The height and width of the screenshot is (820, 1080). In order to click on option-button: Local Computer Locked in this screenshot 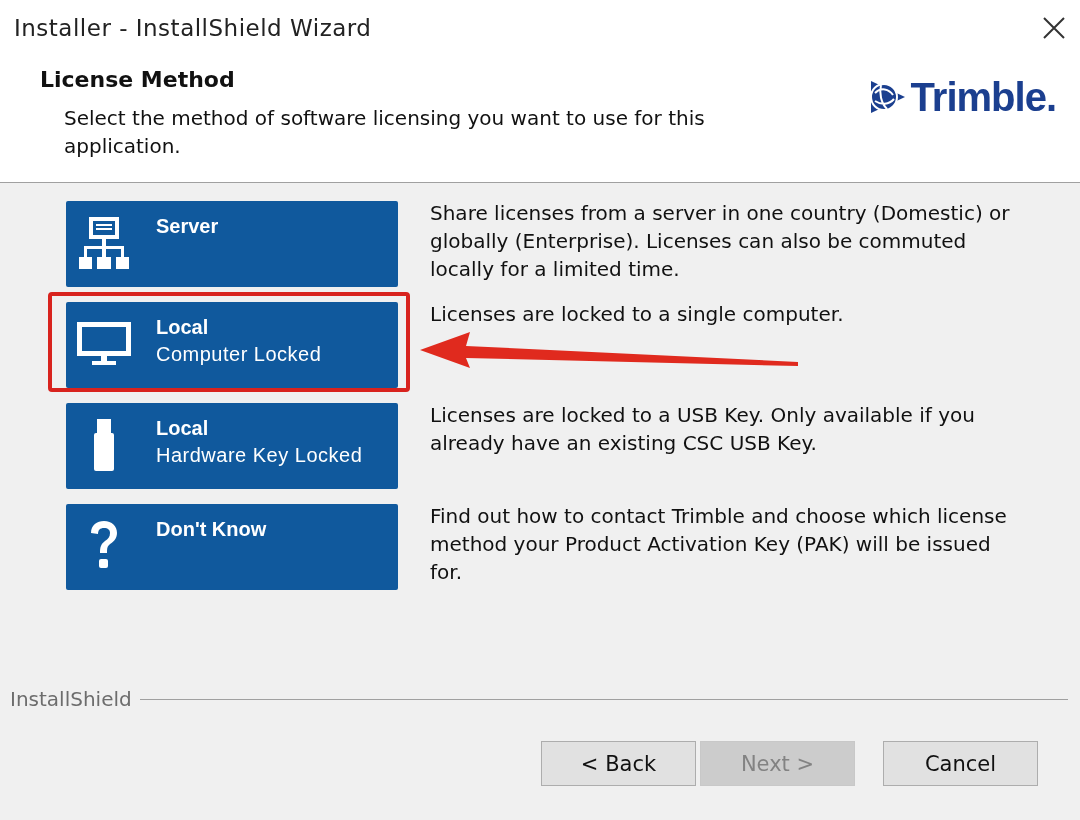, I will do `click(232, 345)`.